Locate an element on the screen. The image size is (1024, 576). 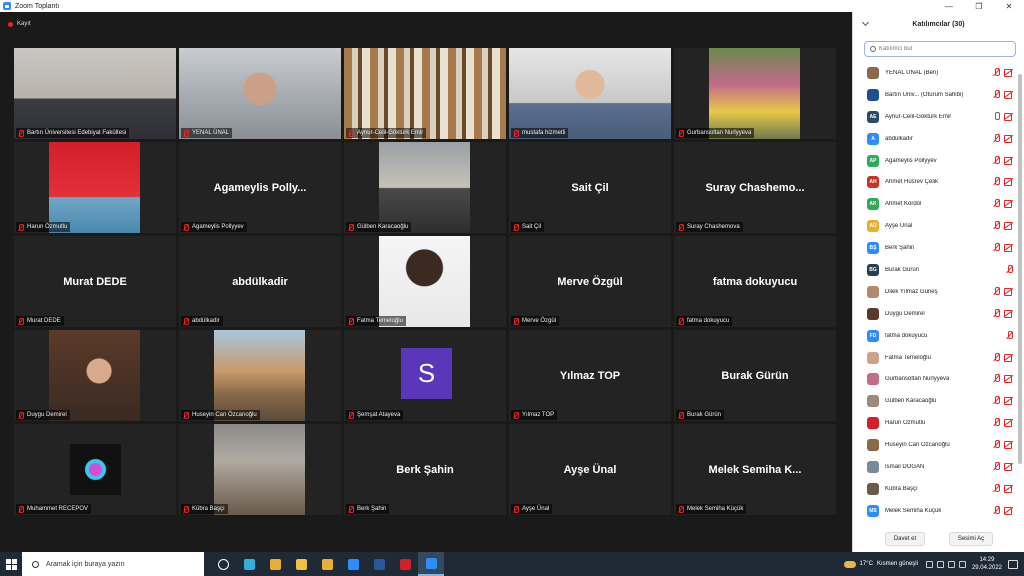
participant-avatar: AE is located at coordinates (873, 116).